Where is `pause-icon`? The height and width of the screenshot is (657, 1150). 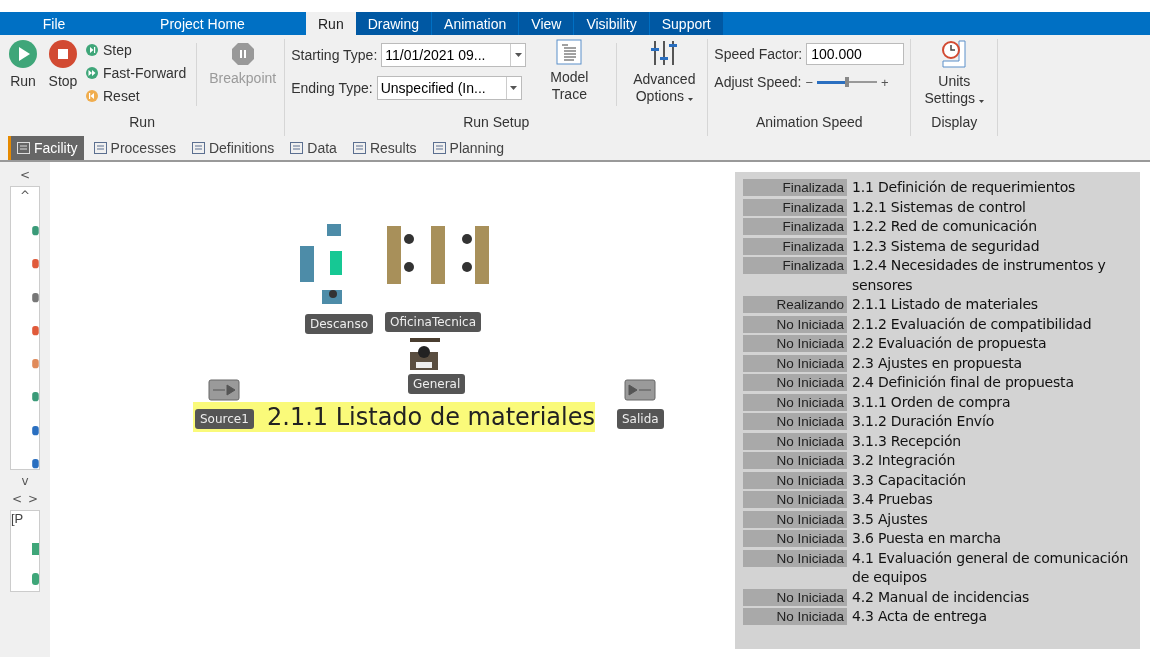 pause-icon is located at coordinates (242, 54).